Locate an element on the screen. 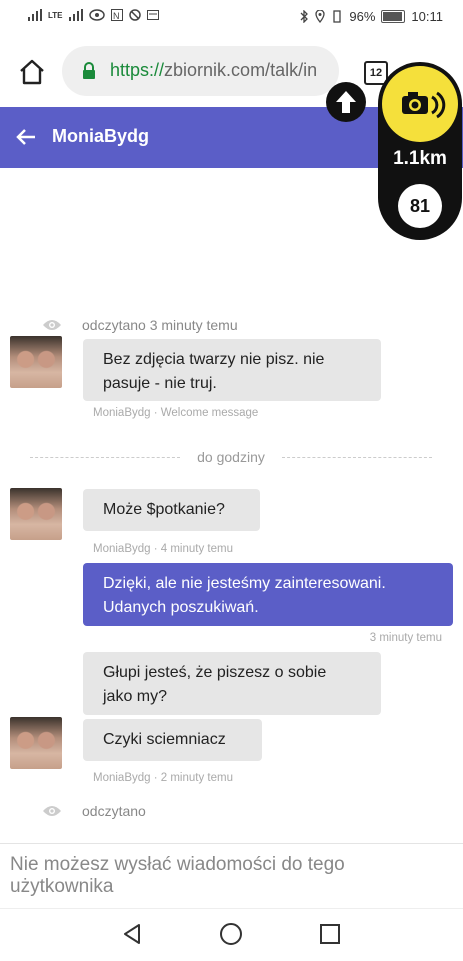  location-icon is located at coordinates (320, 16).